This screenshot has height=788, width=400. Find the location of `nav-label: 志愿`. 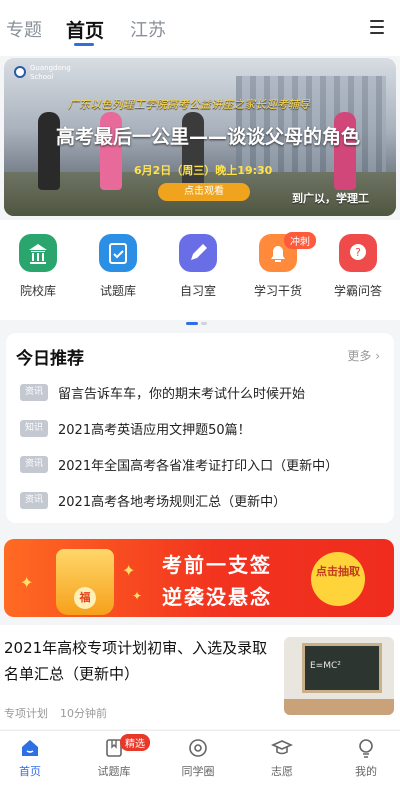

nav-label: 志愿 is located at coordinates (282, 771).